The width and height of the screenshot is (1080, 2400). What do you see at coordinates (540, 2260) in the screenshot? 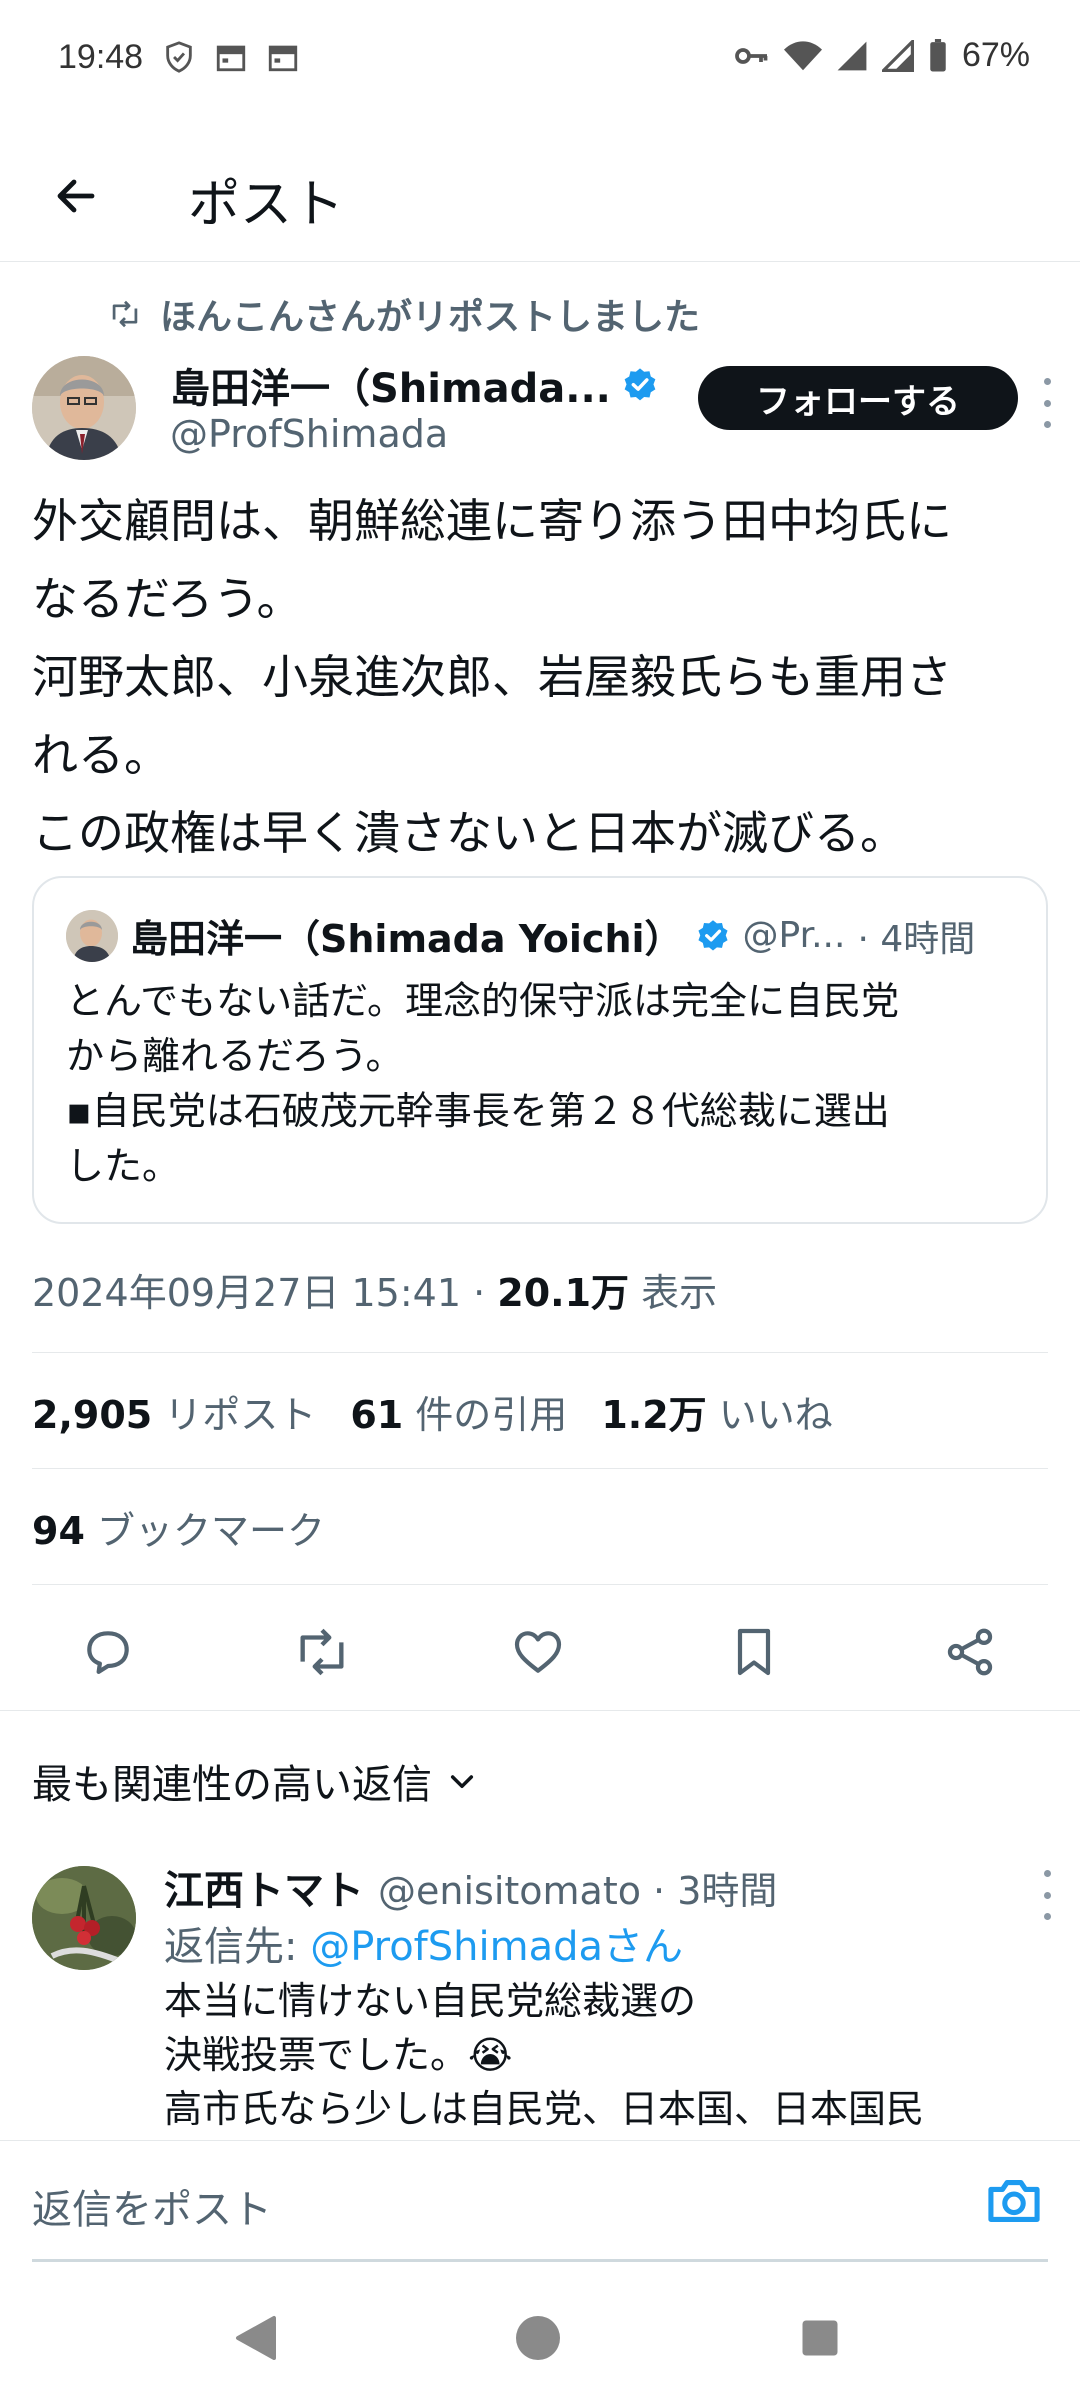
I see `input-underline` at bounding box center [540, 2260].